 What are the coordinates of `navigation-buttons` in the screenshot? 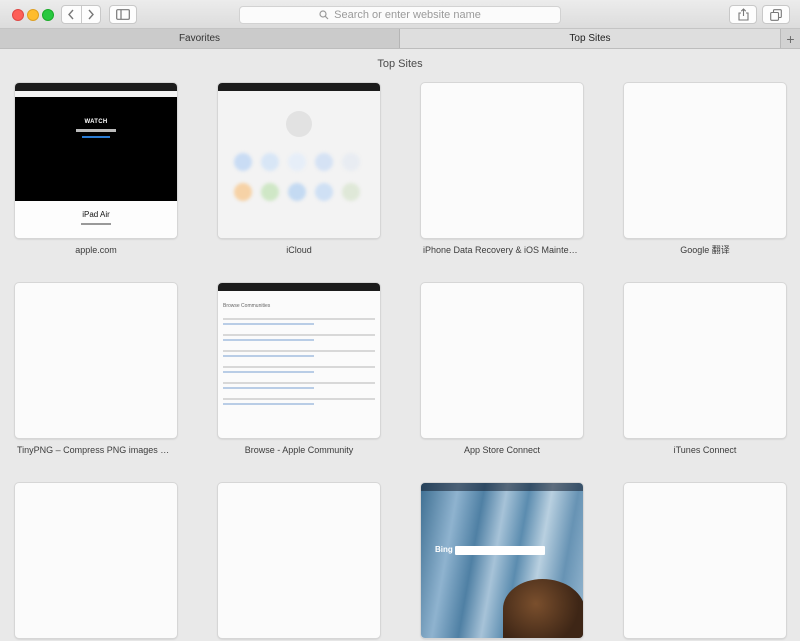 It's located at (81, 14).